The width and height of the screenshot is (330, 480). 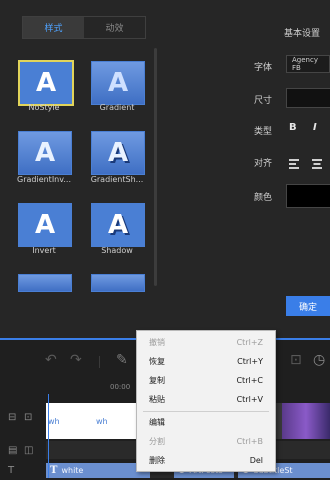 What do you see at coordinates (308, 196) in the screenshot?
I see `color-swatch` at bounding box center [308, 196].